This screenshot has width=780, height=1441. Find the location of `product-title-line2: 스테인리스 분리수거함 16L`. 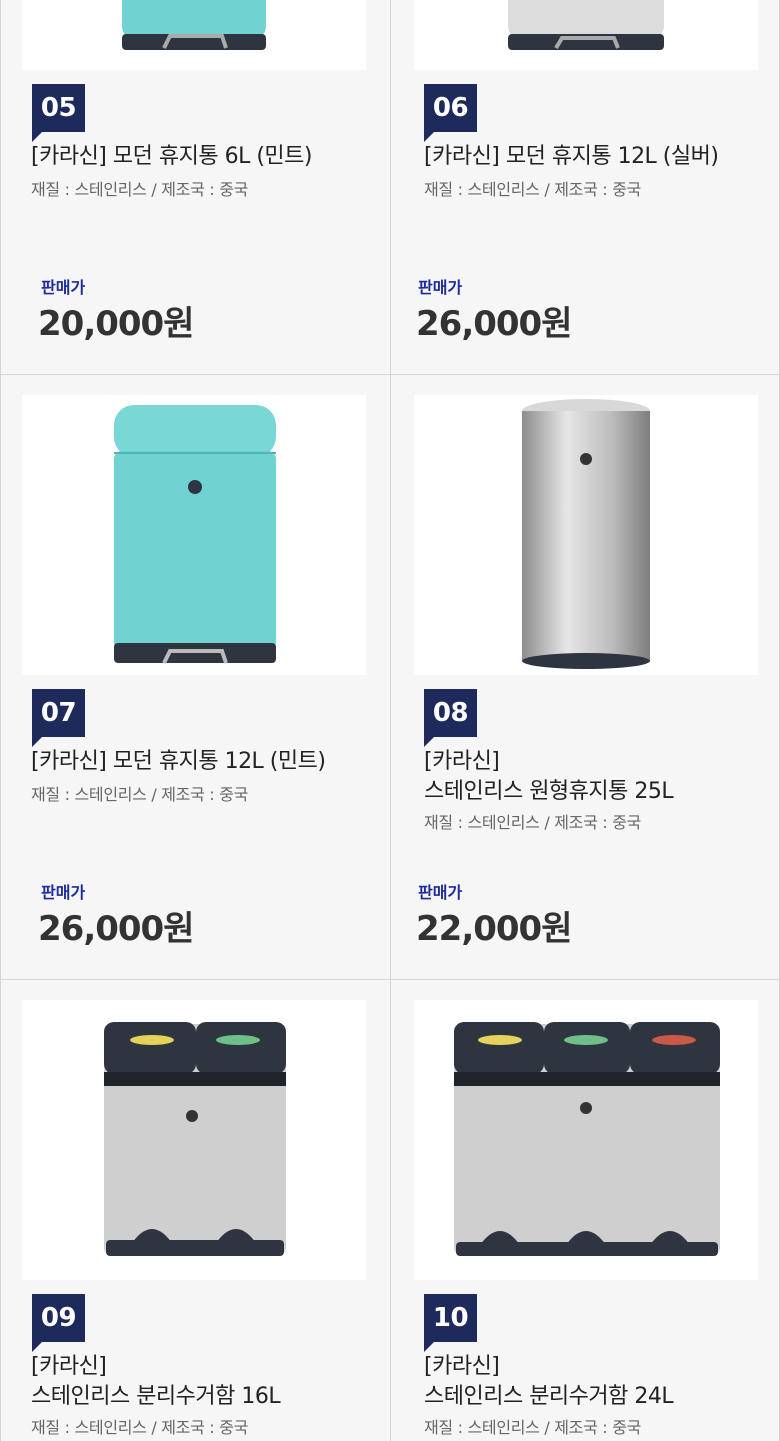

product-title-line2: 스테인리스 분리수거함 16L is located at coordinates (203, 1397).